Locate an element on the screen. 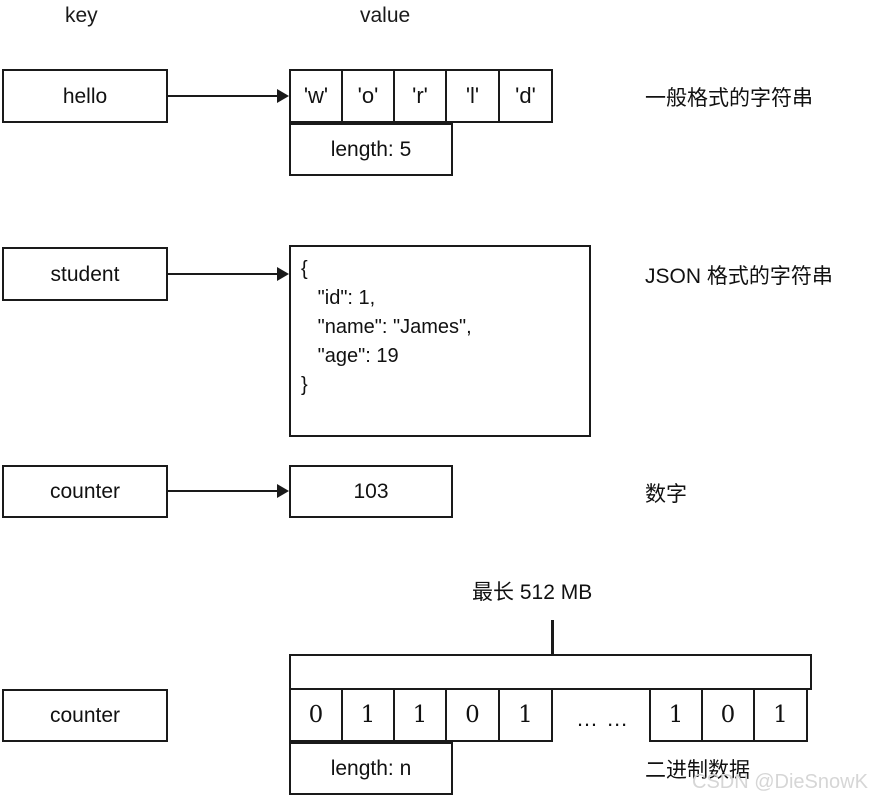 This screenshot has height=800, width=887. char-cell: 'w' is located at coordinates (316, 96).